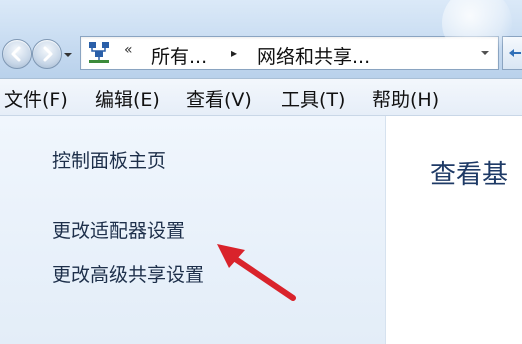 Image resolution: width=522 pixels, height=344 pixels. Describe the element at coordinates (405, 98) in the screenshot. I see `menu-help: 帮助(H)` at that location.